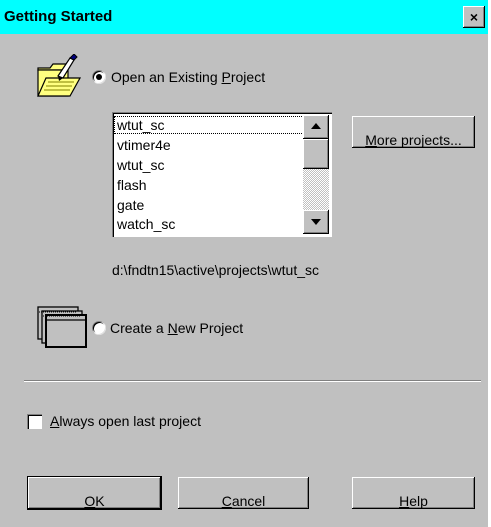  Describe the element at coordinates (132, 185) in the screenshot. I see `list-item: flash` at that location.